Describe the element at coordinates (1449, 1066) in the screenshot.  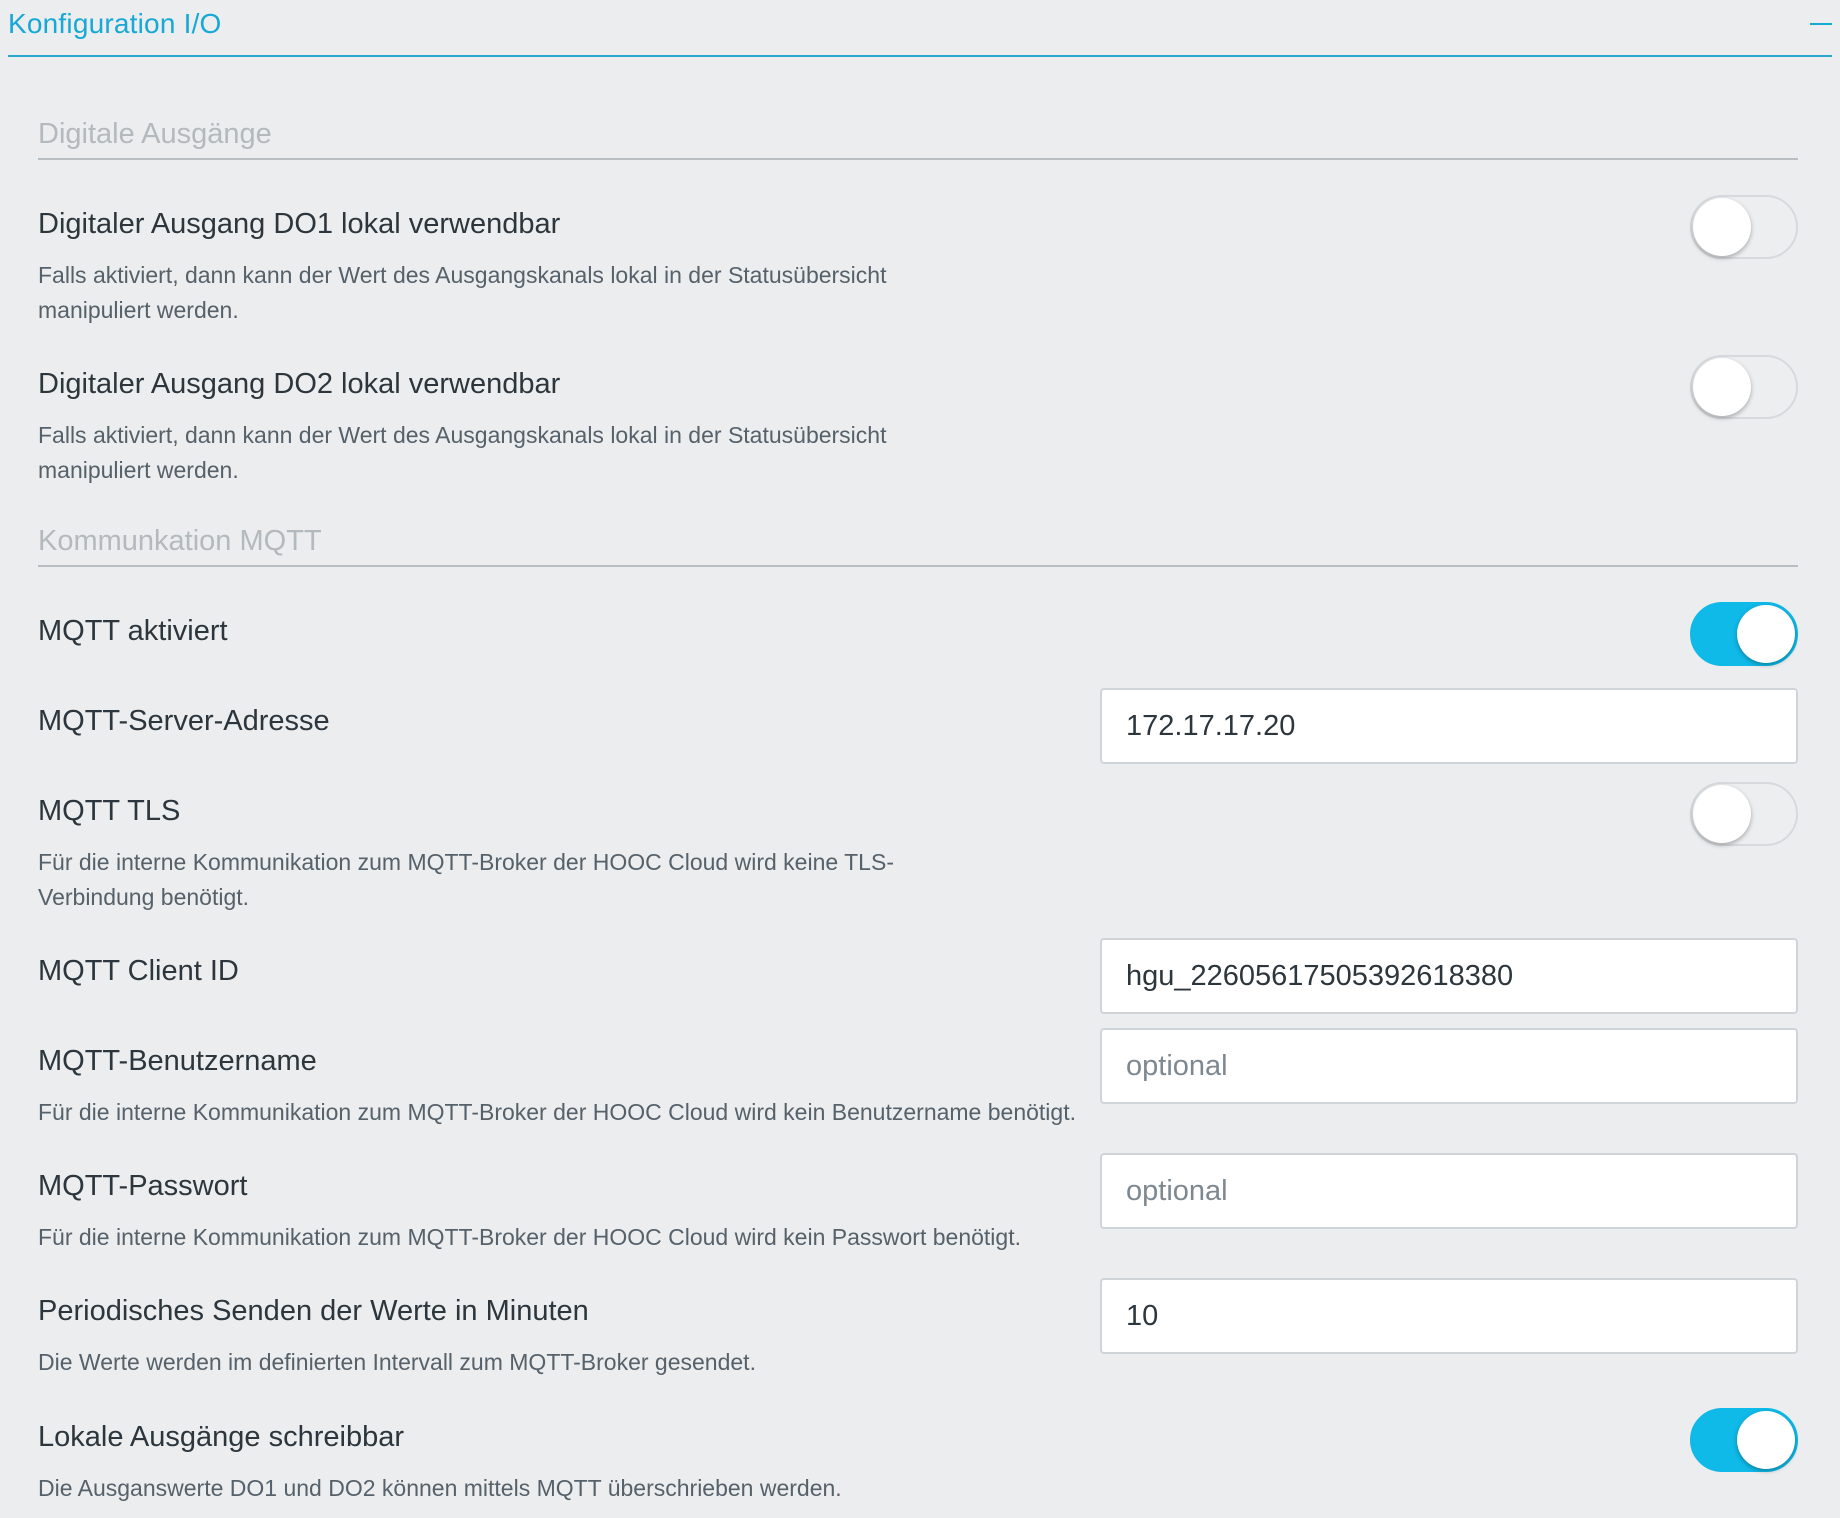
I see `mqtt-username-input` at that location.